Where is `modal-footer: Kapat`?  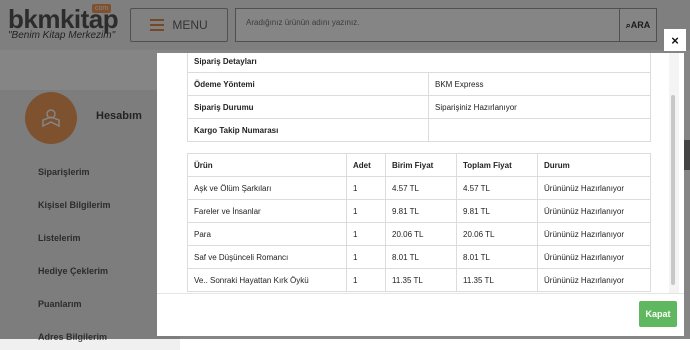
modal-footer: Kapat is located at coordinates (420, 314).